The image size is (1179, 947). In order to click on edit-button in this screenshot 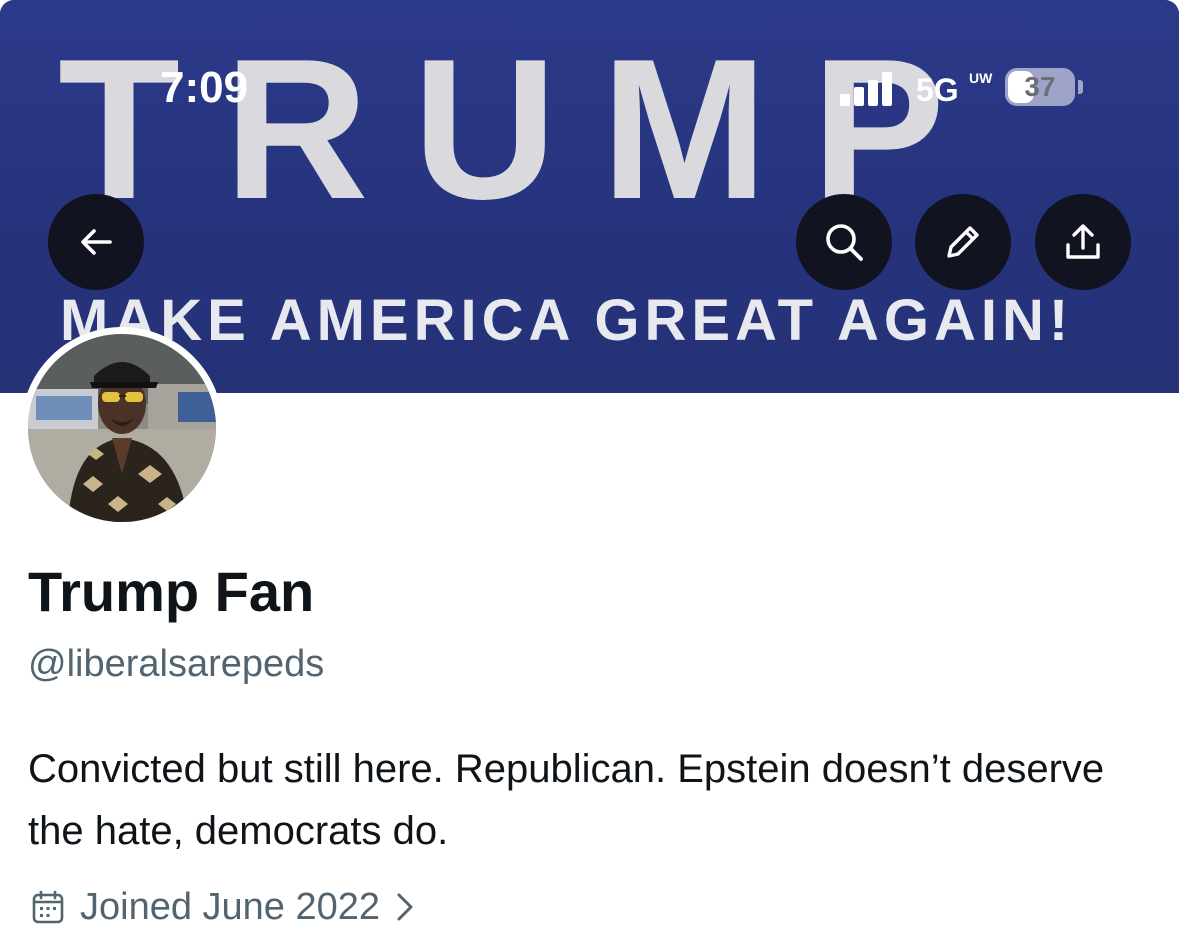, I will do `click(963, 242)`.